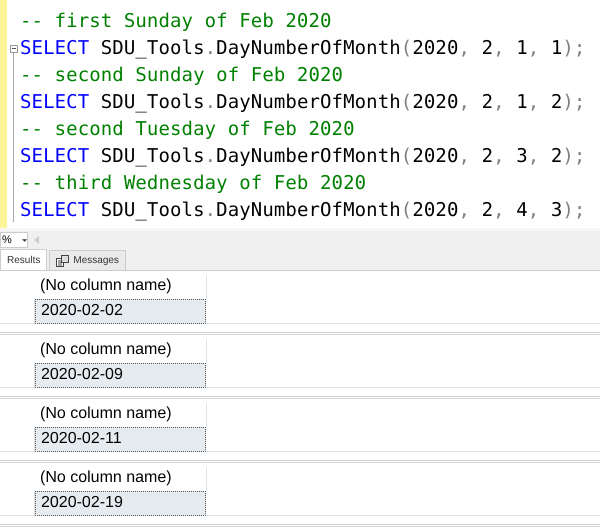 This screenshot has width=600, height=529. I want to click on results-tab: Results, so click(24, 259).